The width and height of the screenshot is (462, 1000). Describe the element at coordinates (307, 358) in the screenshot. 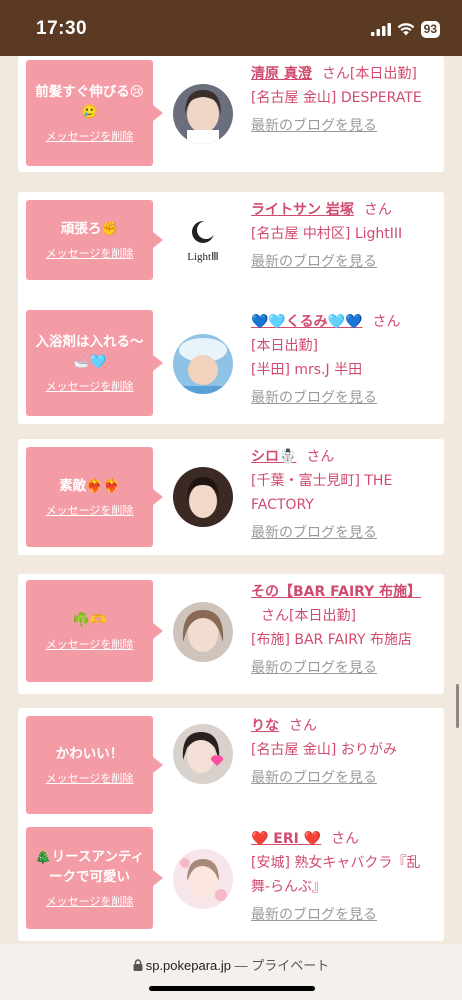

I see `store-name: [本日出勤] [半田] mrs.J 半田` at that location.